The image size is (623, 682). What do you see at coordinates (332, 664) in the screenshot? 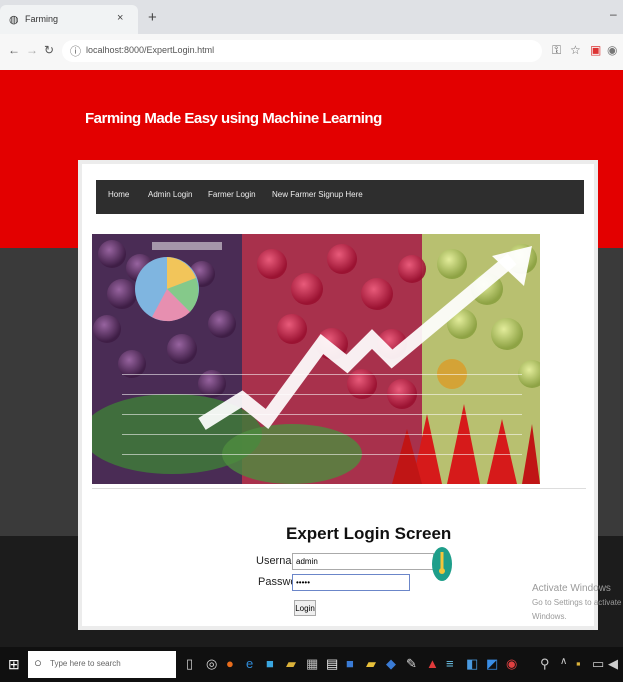
I see `notepad-icon: ▤` at bounding box center [332, 664].